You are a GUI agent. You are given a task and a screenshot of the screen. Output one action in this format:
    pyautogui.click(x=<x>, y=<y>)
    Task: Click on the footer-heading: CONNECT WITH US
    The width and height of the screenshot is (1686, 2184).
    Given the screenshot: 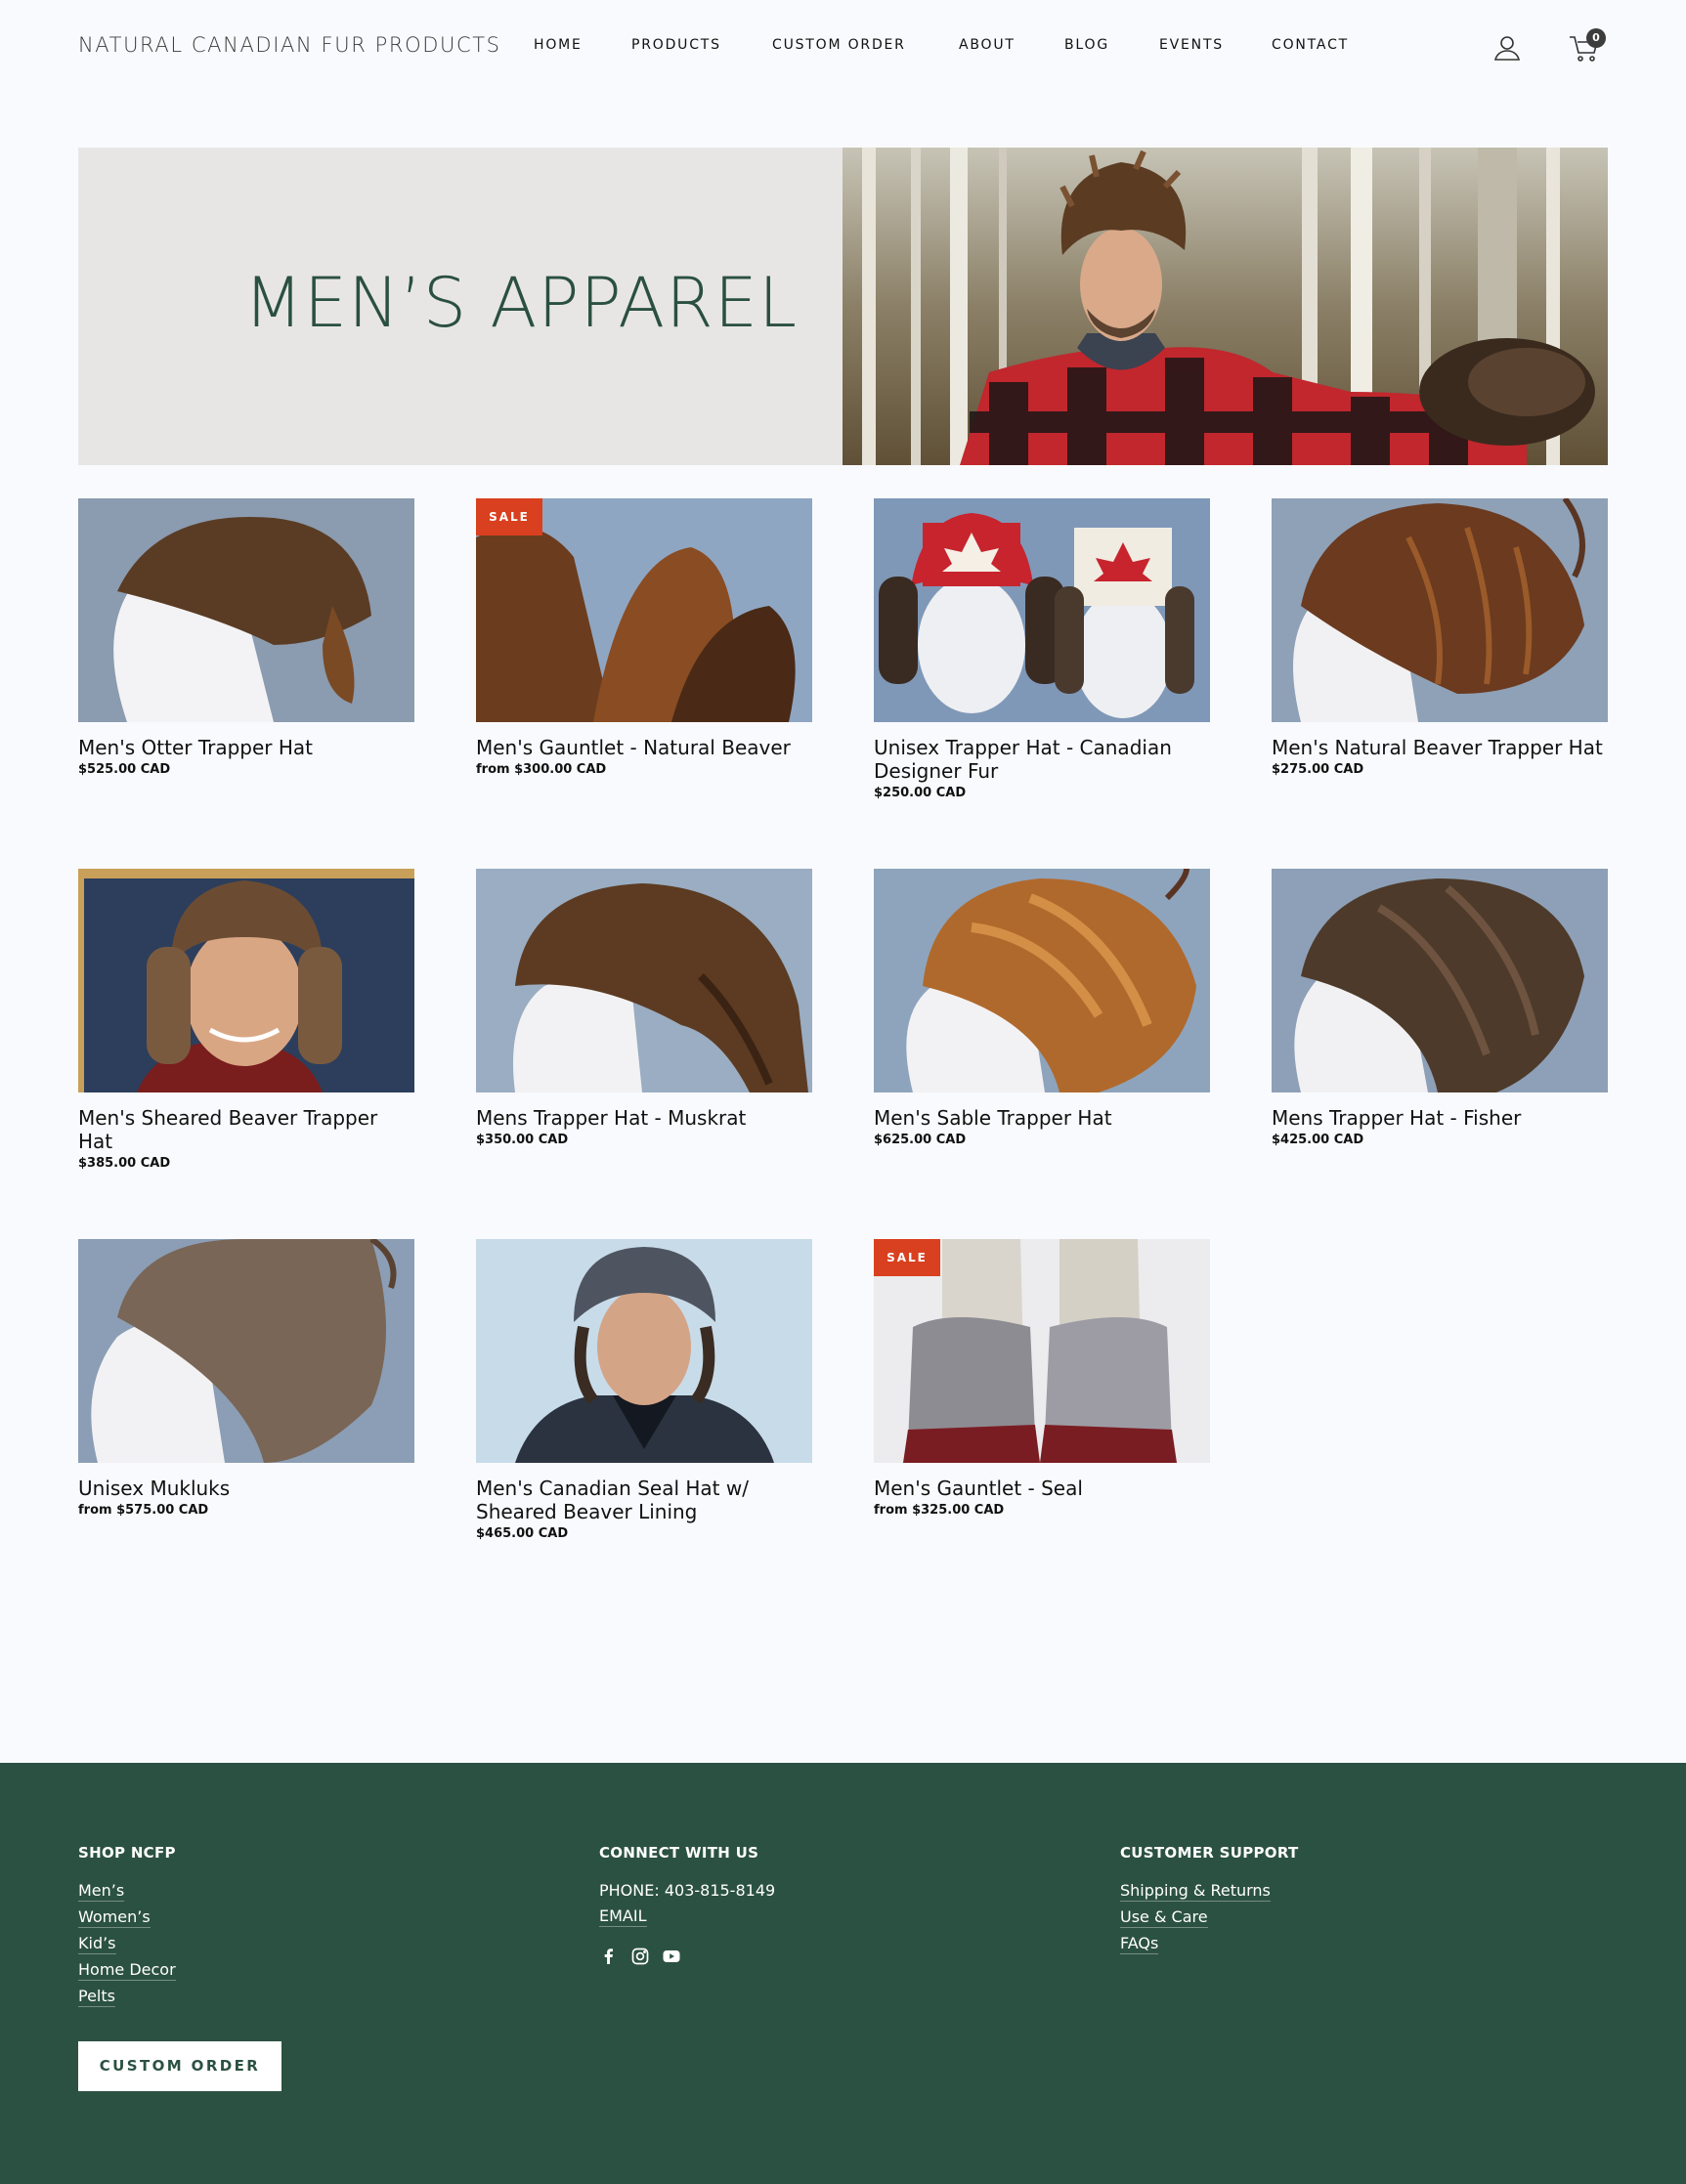 What is the action you would take?
    pyautogui.click(x=679, y=1853)
    